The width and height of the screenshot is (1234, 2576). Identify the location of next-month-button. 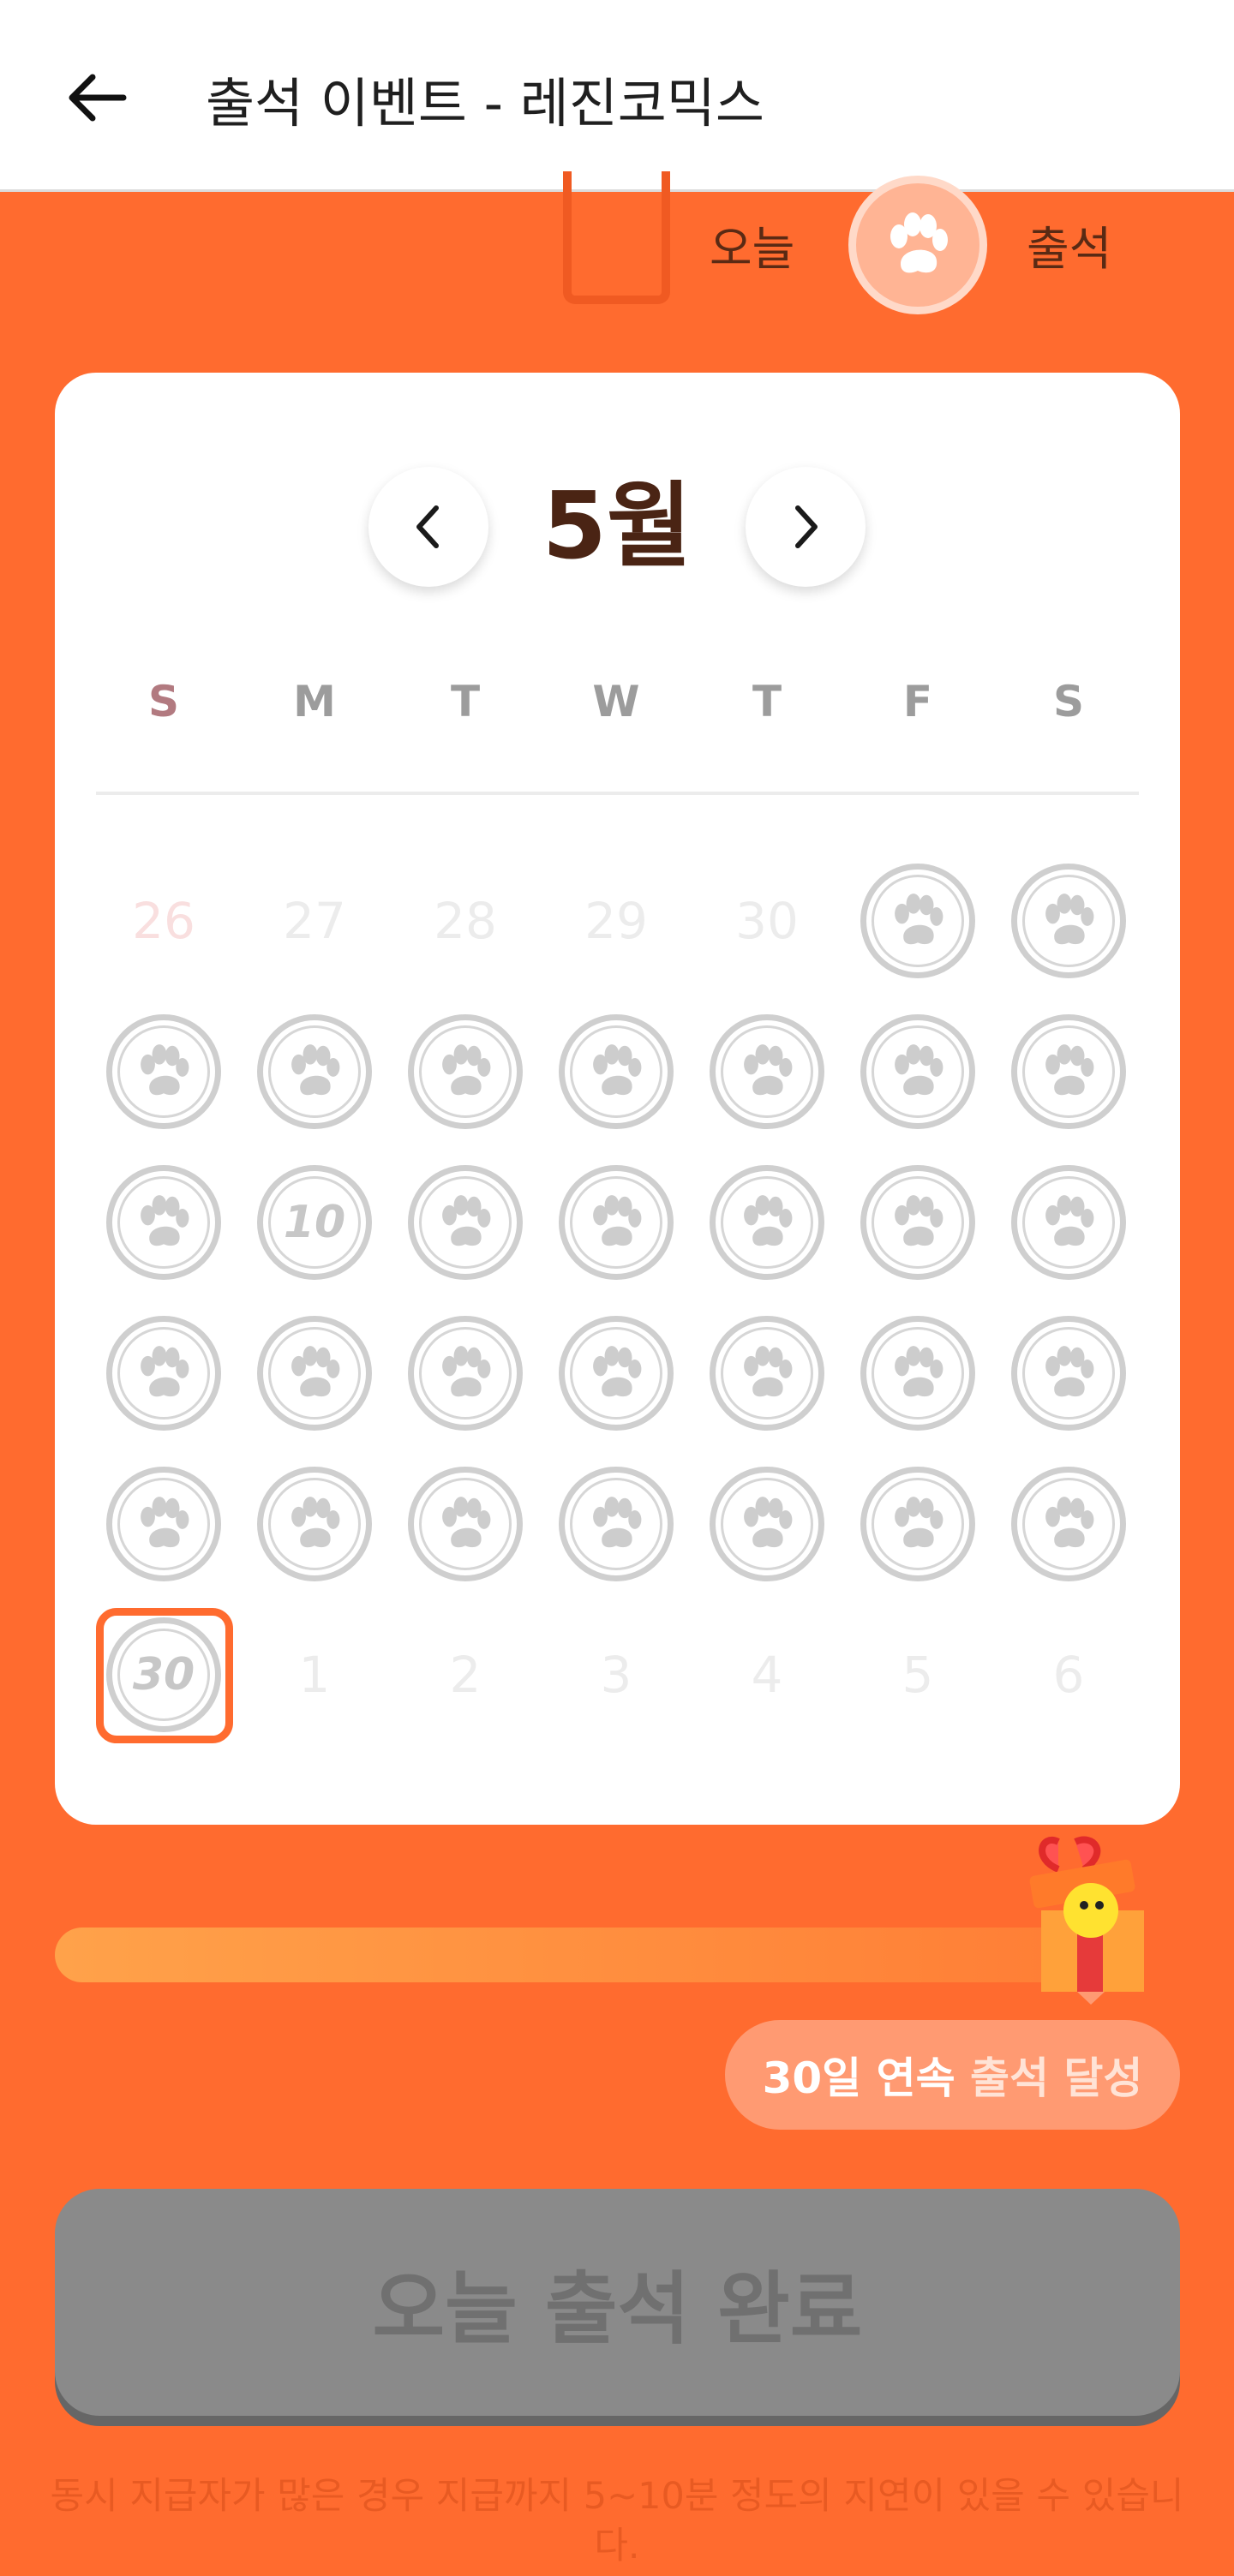
(806, 527).